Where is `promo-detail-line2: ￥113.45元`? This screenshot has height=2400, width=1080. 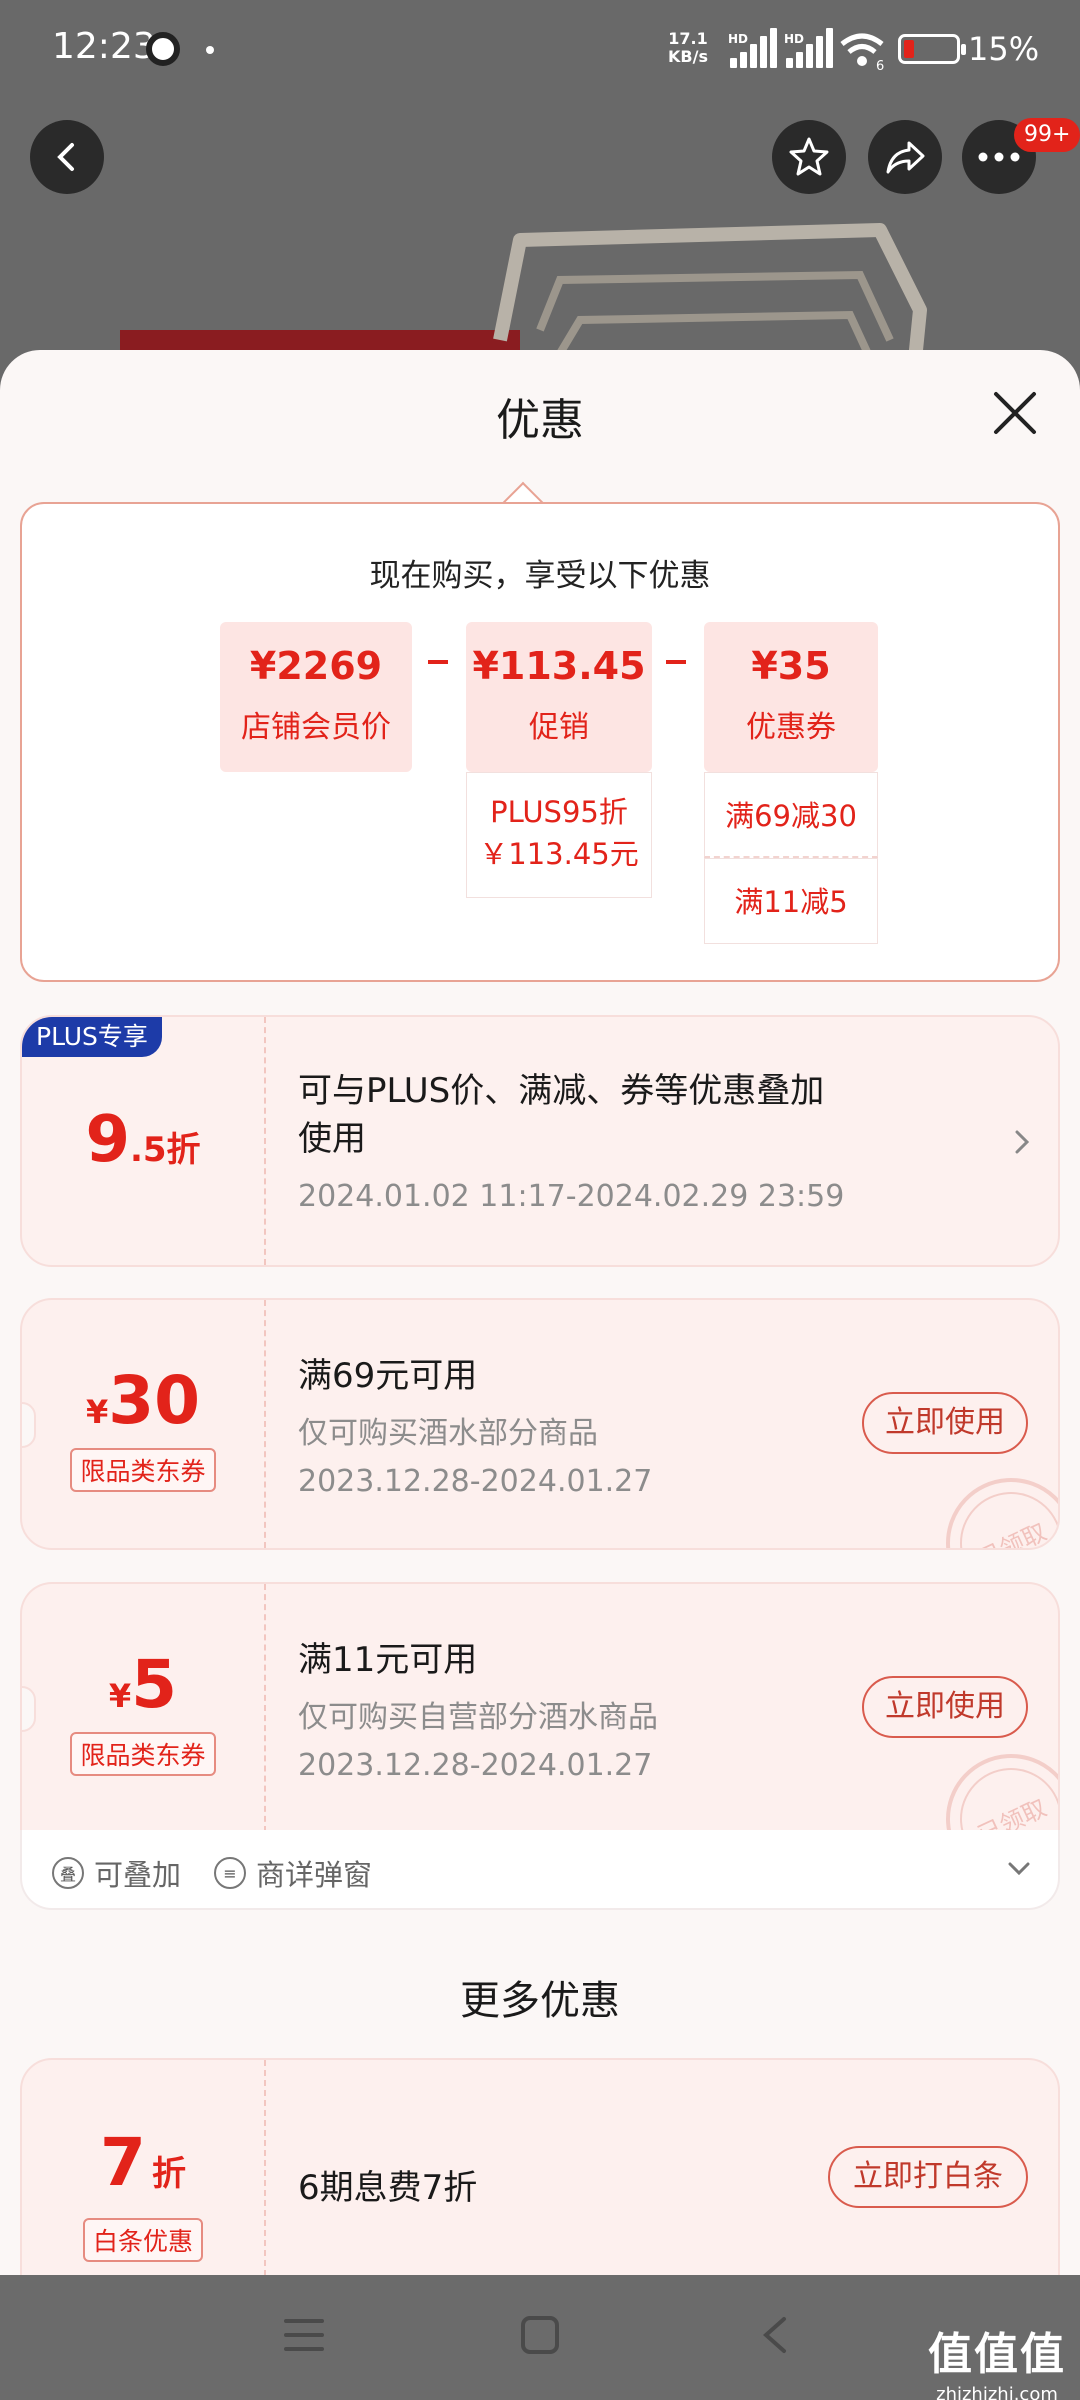
promo-detail-line2: ￥113.45元 is located at coordinates (559, 854).